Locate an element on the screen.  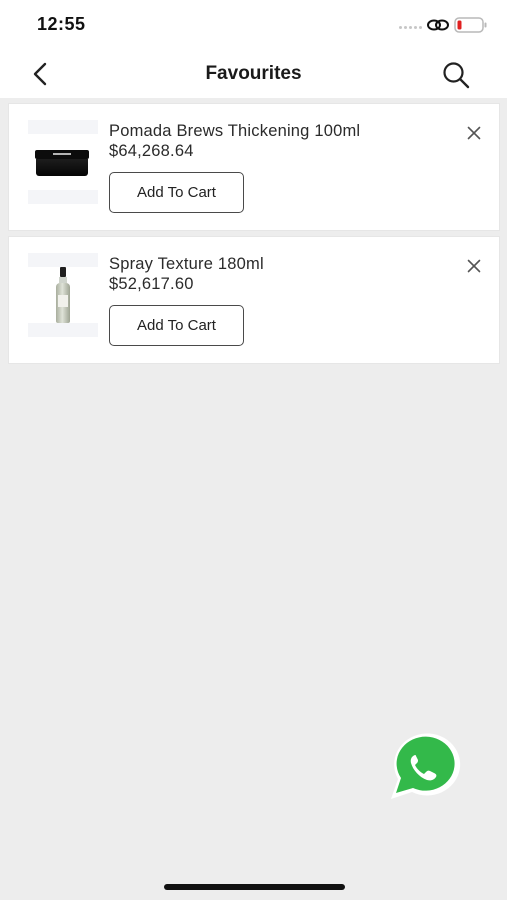
status-bar: 12:55 is located at coordinates (253, 25).